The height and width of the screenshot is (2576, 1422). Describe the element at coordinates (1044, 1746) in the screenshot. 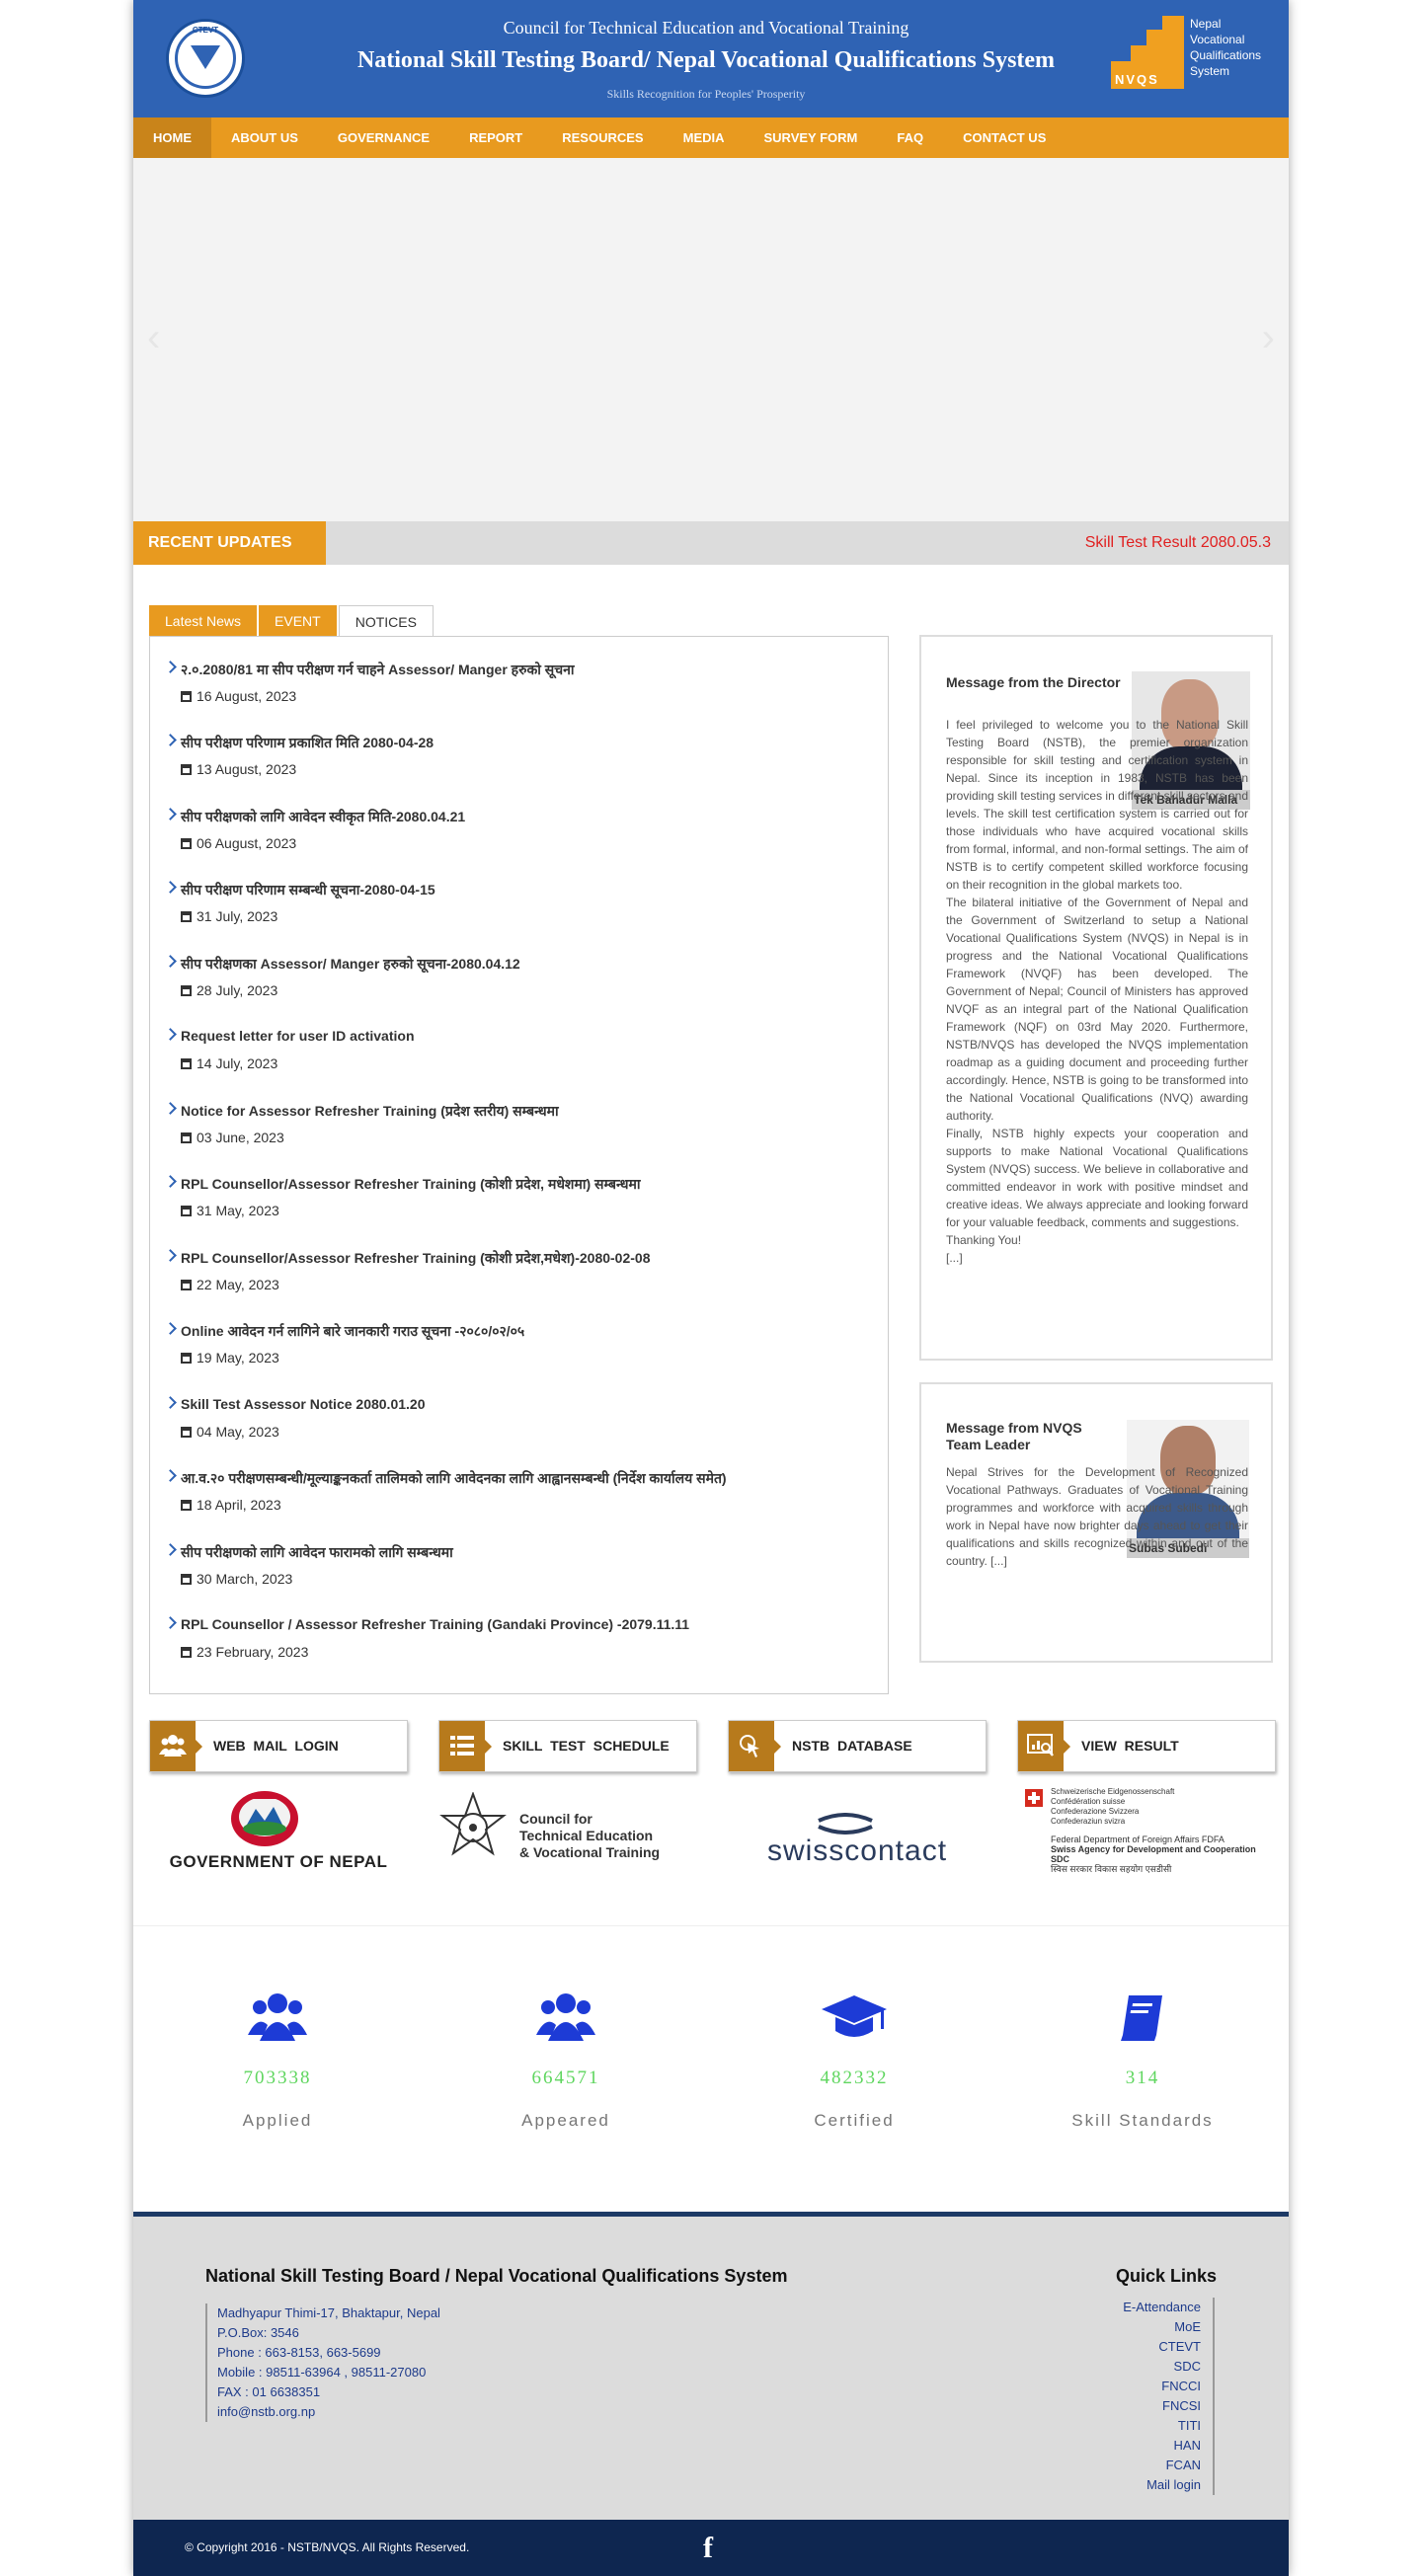

I see `chart-search-icon` at that location.